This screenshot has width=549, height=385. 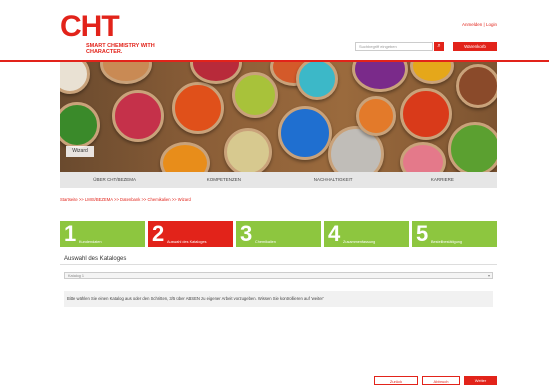 I want to click on step-5: 5 Bestellbestätigung, so click(x=454, y=234).